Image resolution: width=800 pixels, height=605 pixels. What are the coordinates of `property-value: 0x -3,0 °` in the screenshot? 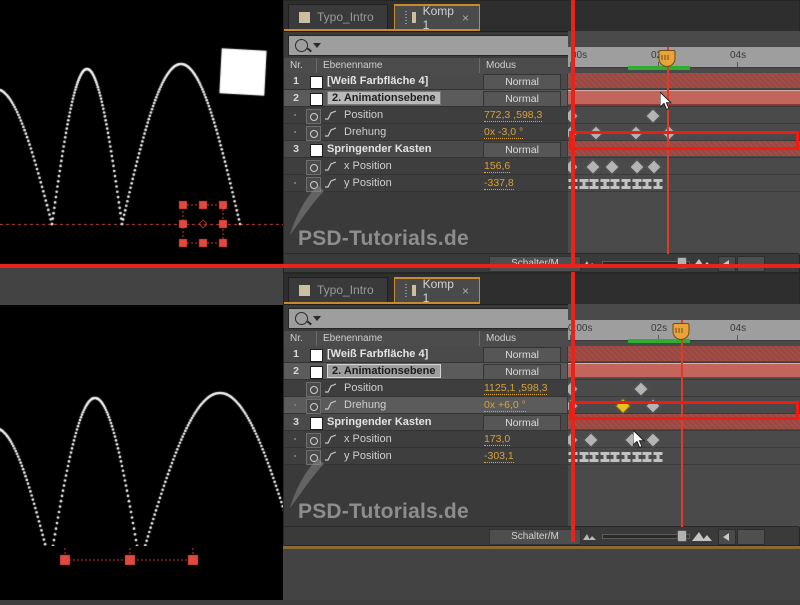 It's located at (504, 132).